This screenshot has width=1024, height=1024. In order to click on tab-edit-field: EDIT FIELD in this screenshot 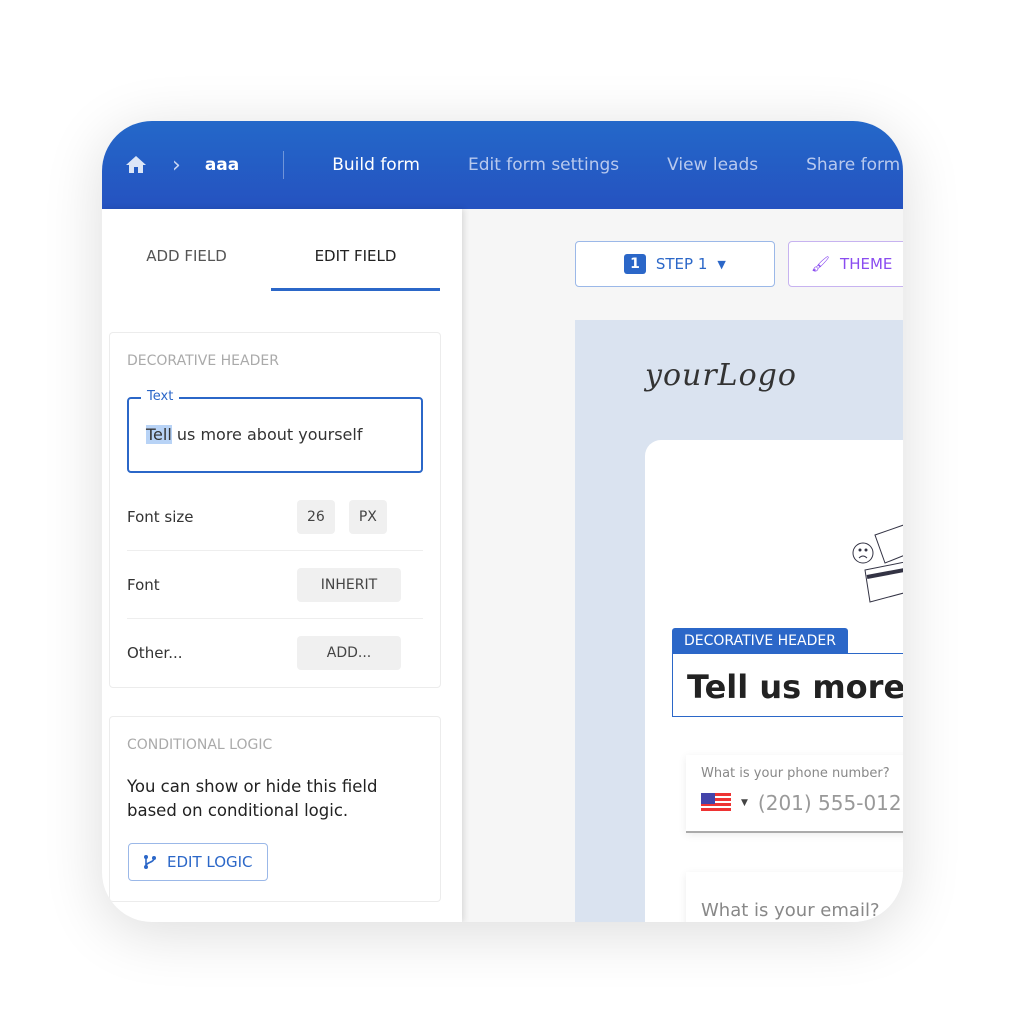, I will do `click(355, 250)`.